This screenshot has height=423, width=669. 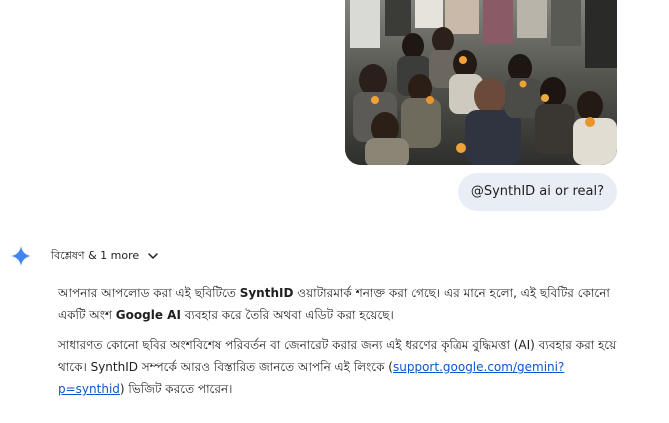 I want to click on gemini-spark-icon, so click(x=21, y=256).